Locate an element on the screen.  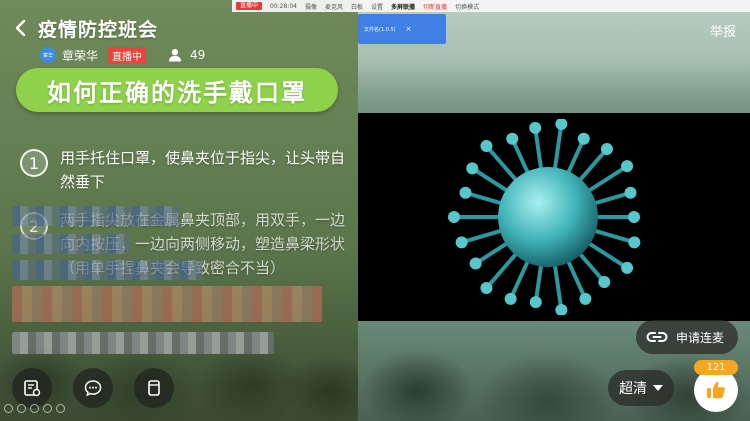
video-mountain-background is located at coordinates (554, 90).